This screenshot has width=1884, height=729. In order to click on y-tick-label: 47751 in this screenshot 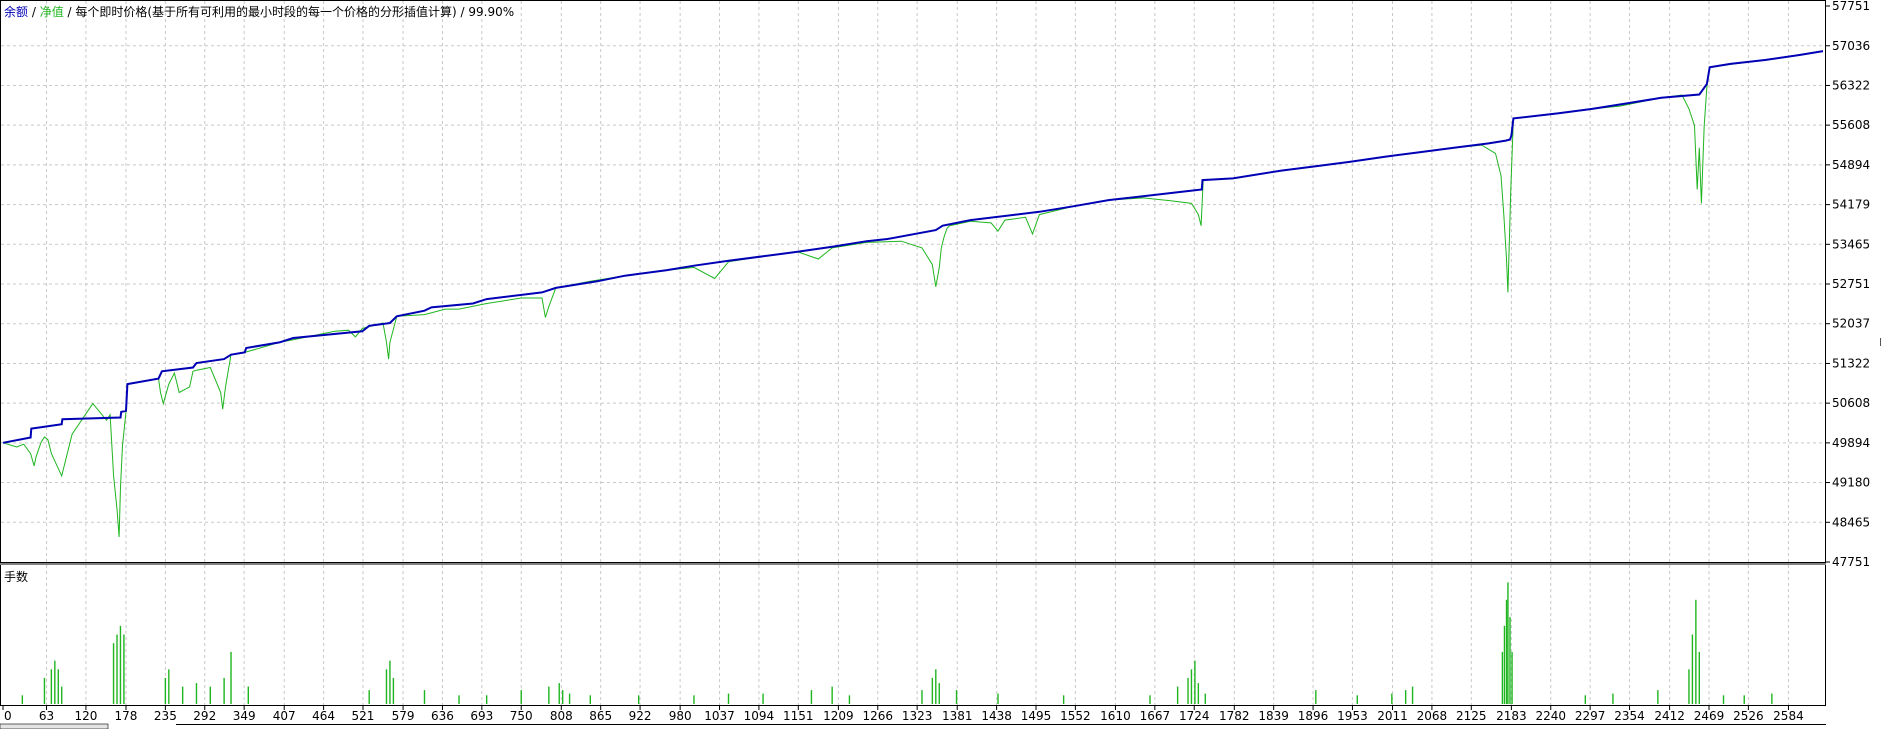, I will do `click(1851, 562)`.